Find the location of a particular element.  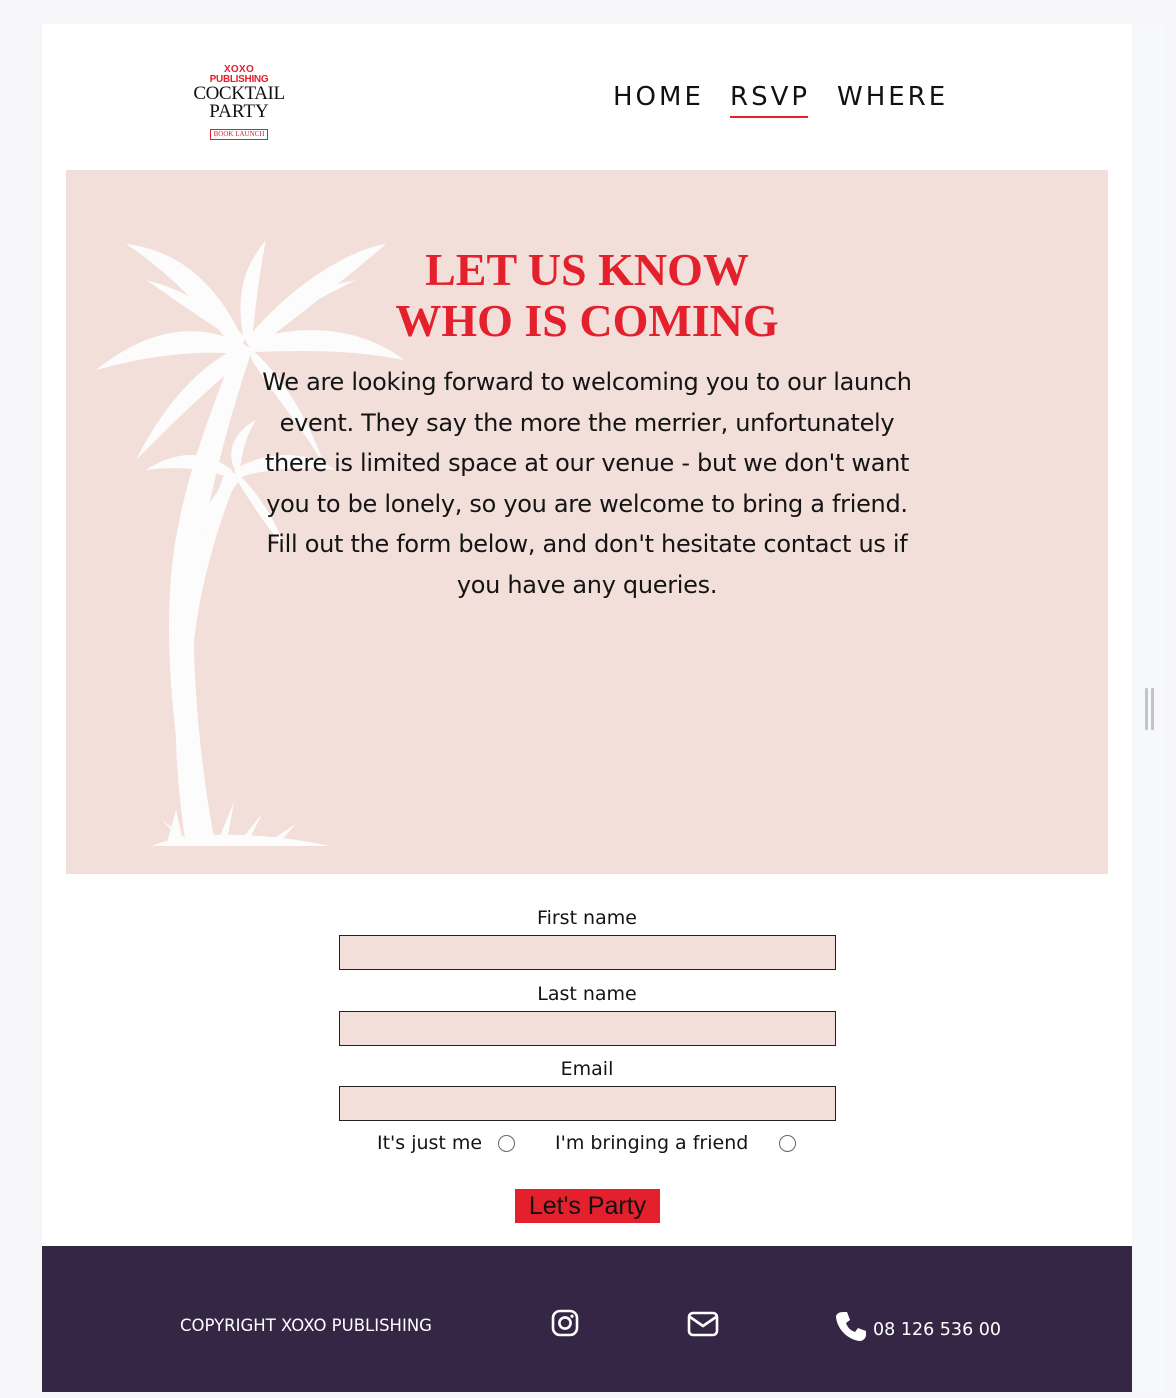

last-name-input is located at coordinates (587, 1028).